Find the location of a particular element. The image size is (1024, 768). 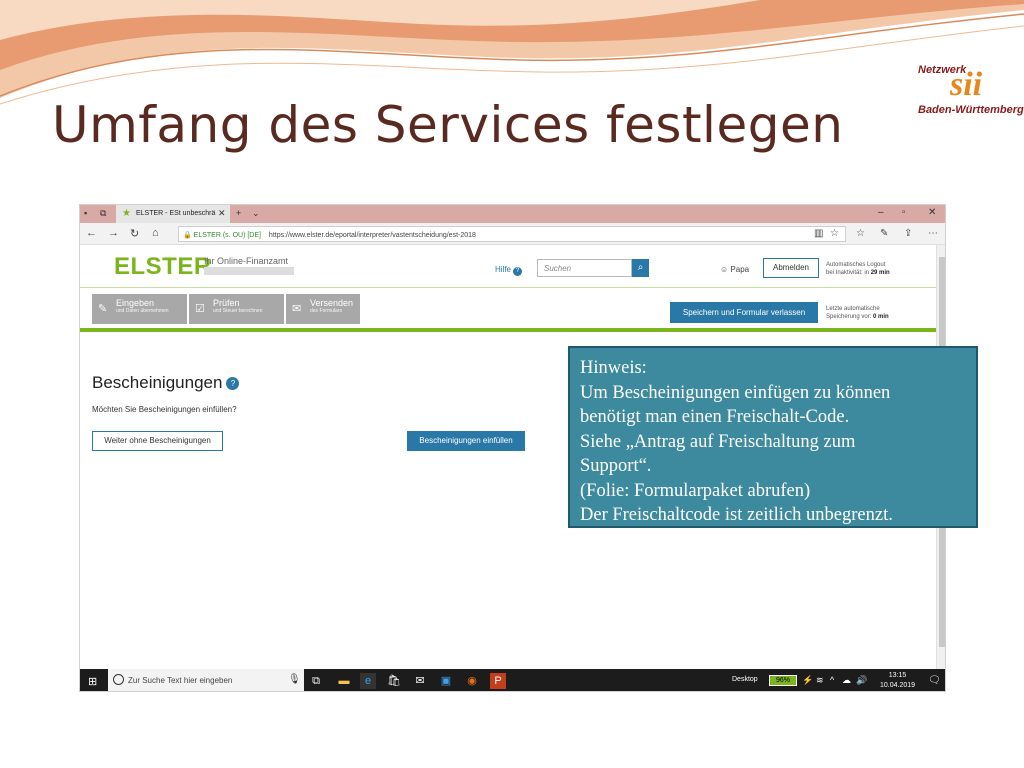

share-icon: ⇪ is located at coordinates (908, 233).